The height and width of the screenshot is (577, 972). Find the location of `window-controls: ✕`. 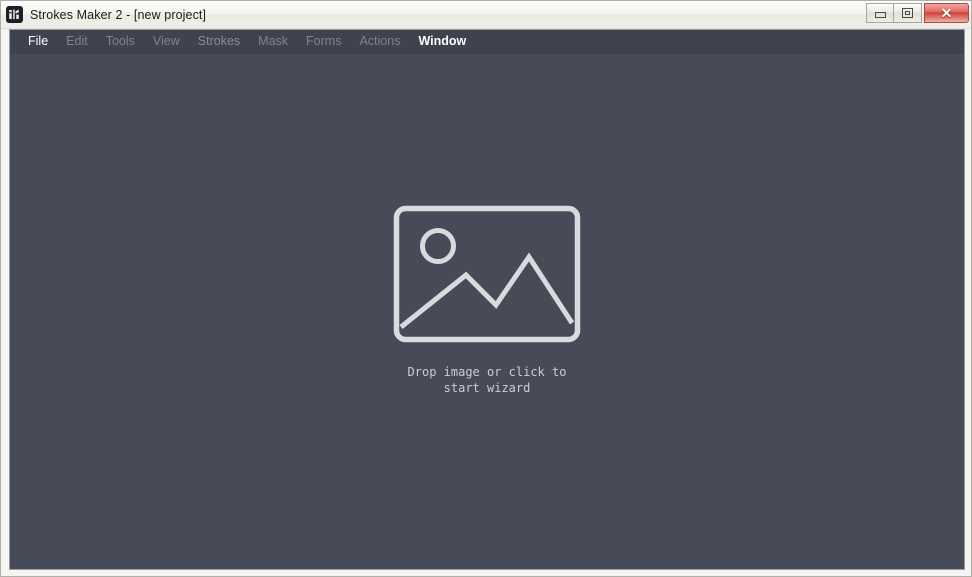

window-controls: ✕ is located at coordinates (917, 13).